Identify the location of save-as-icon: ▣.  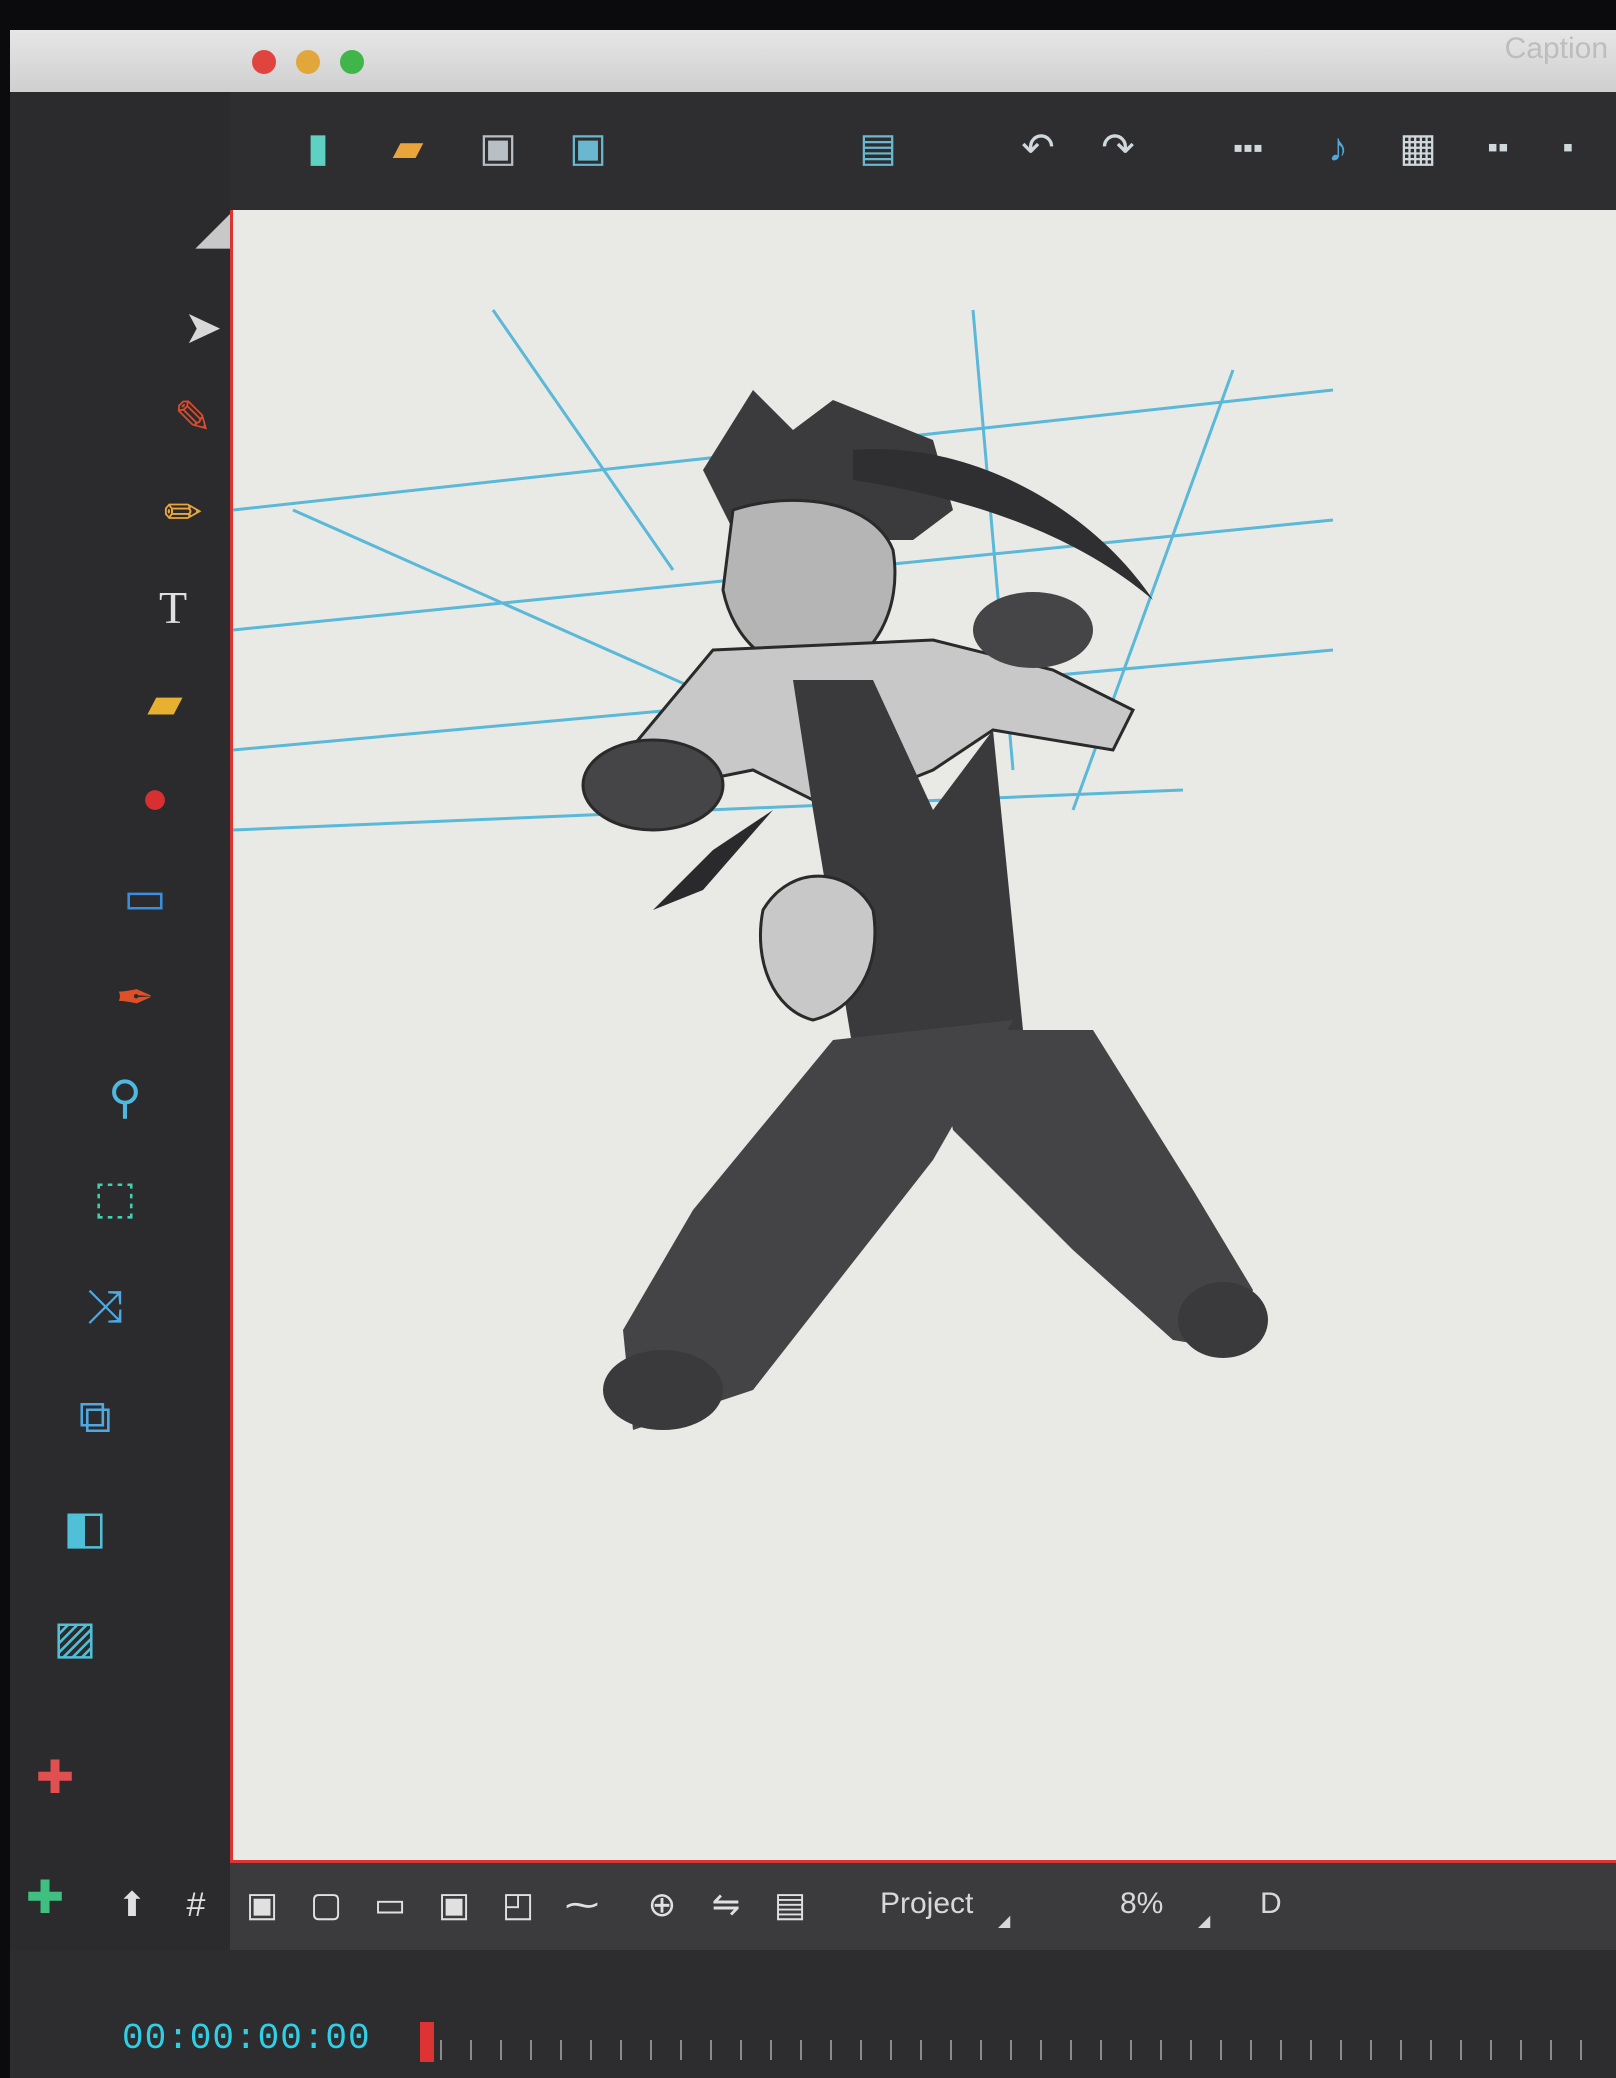
(588, 148).